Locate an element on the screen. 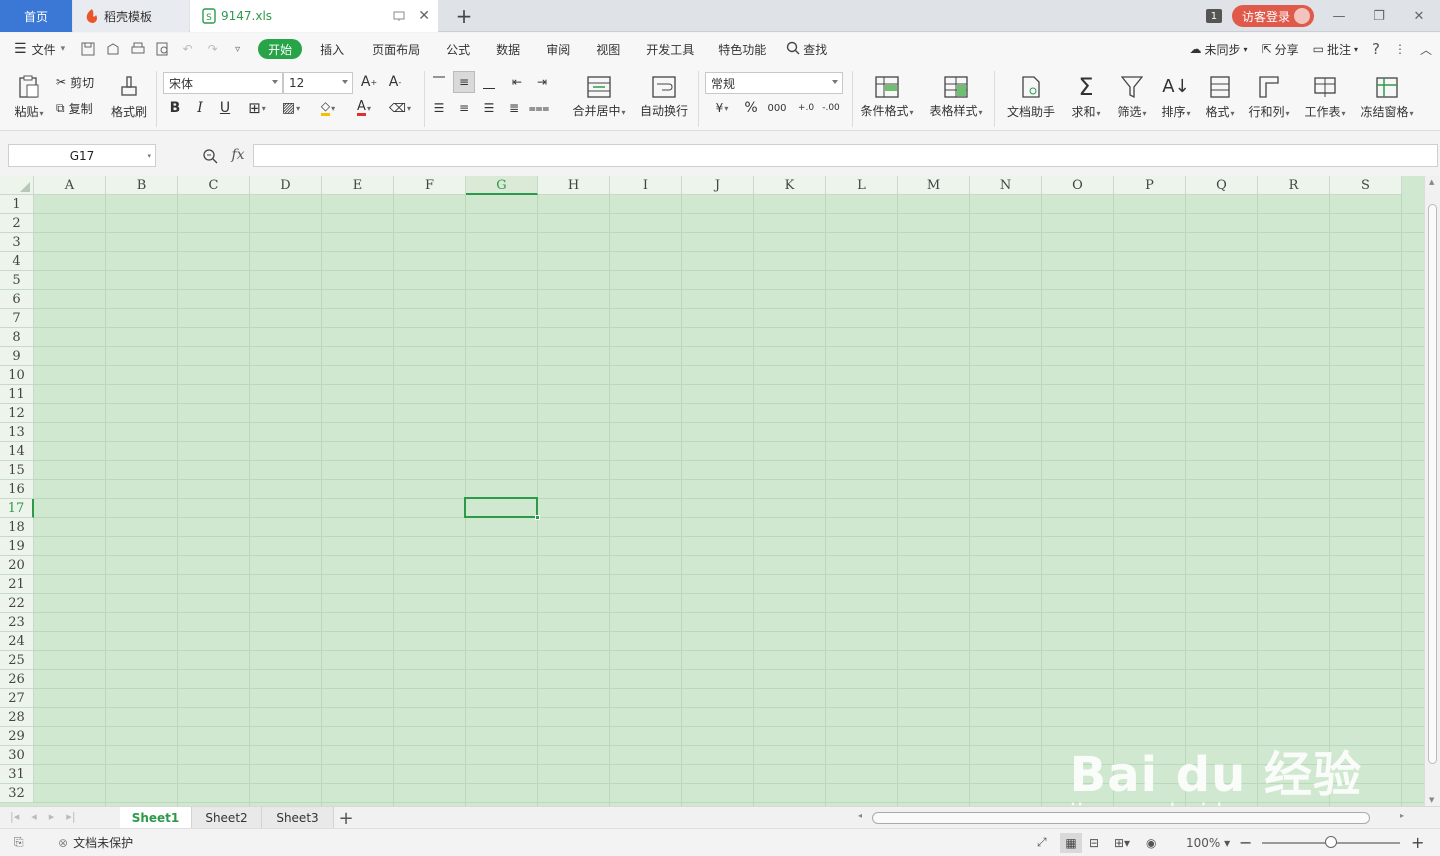 The height and width of the screenshot is (856, 1440). filter-button: 筛选▾ is located at coordinates (1132, 97).